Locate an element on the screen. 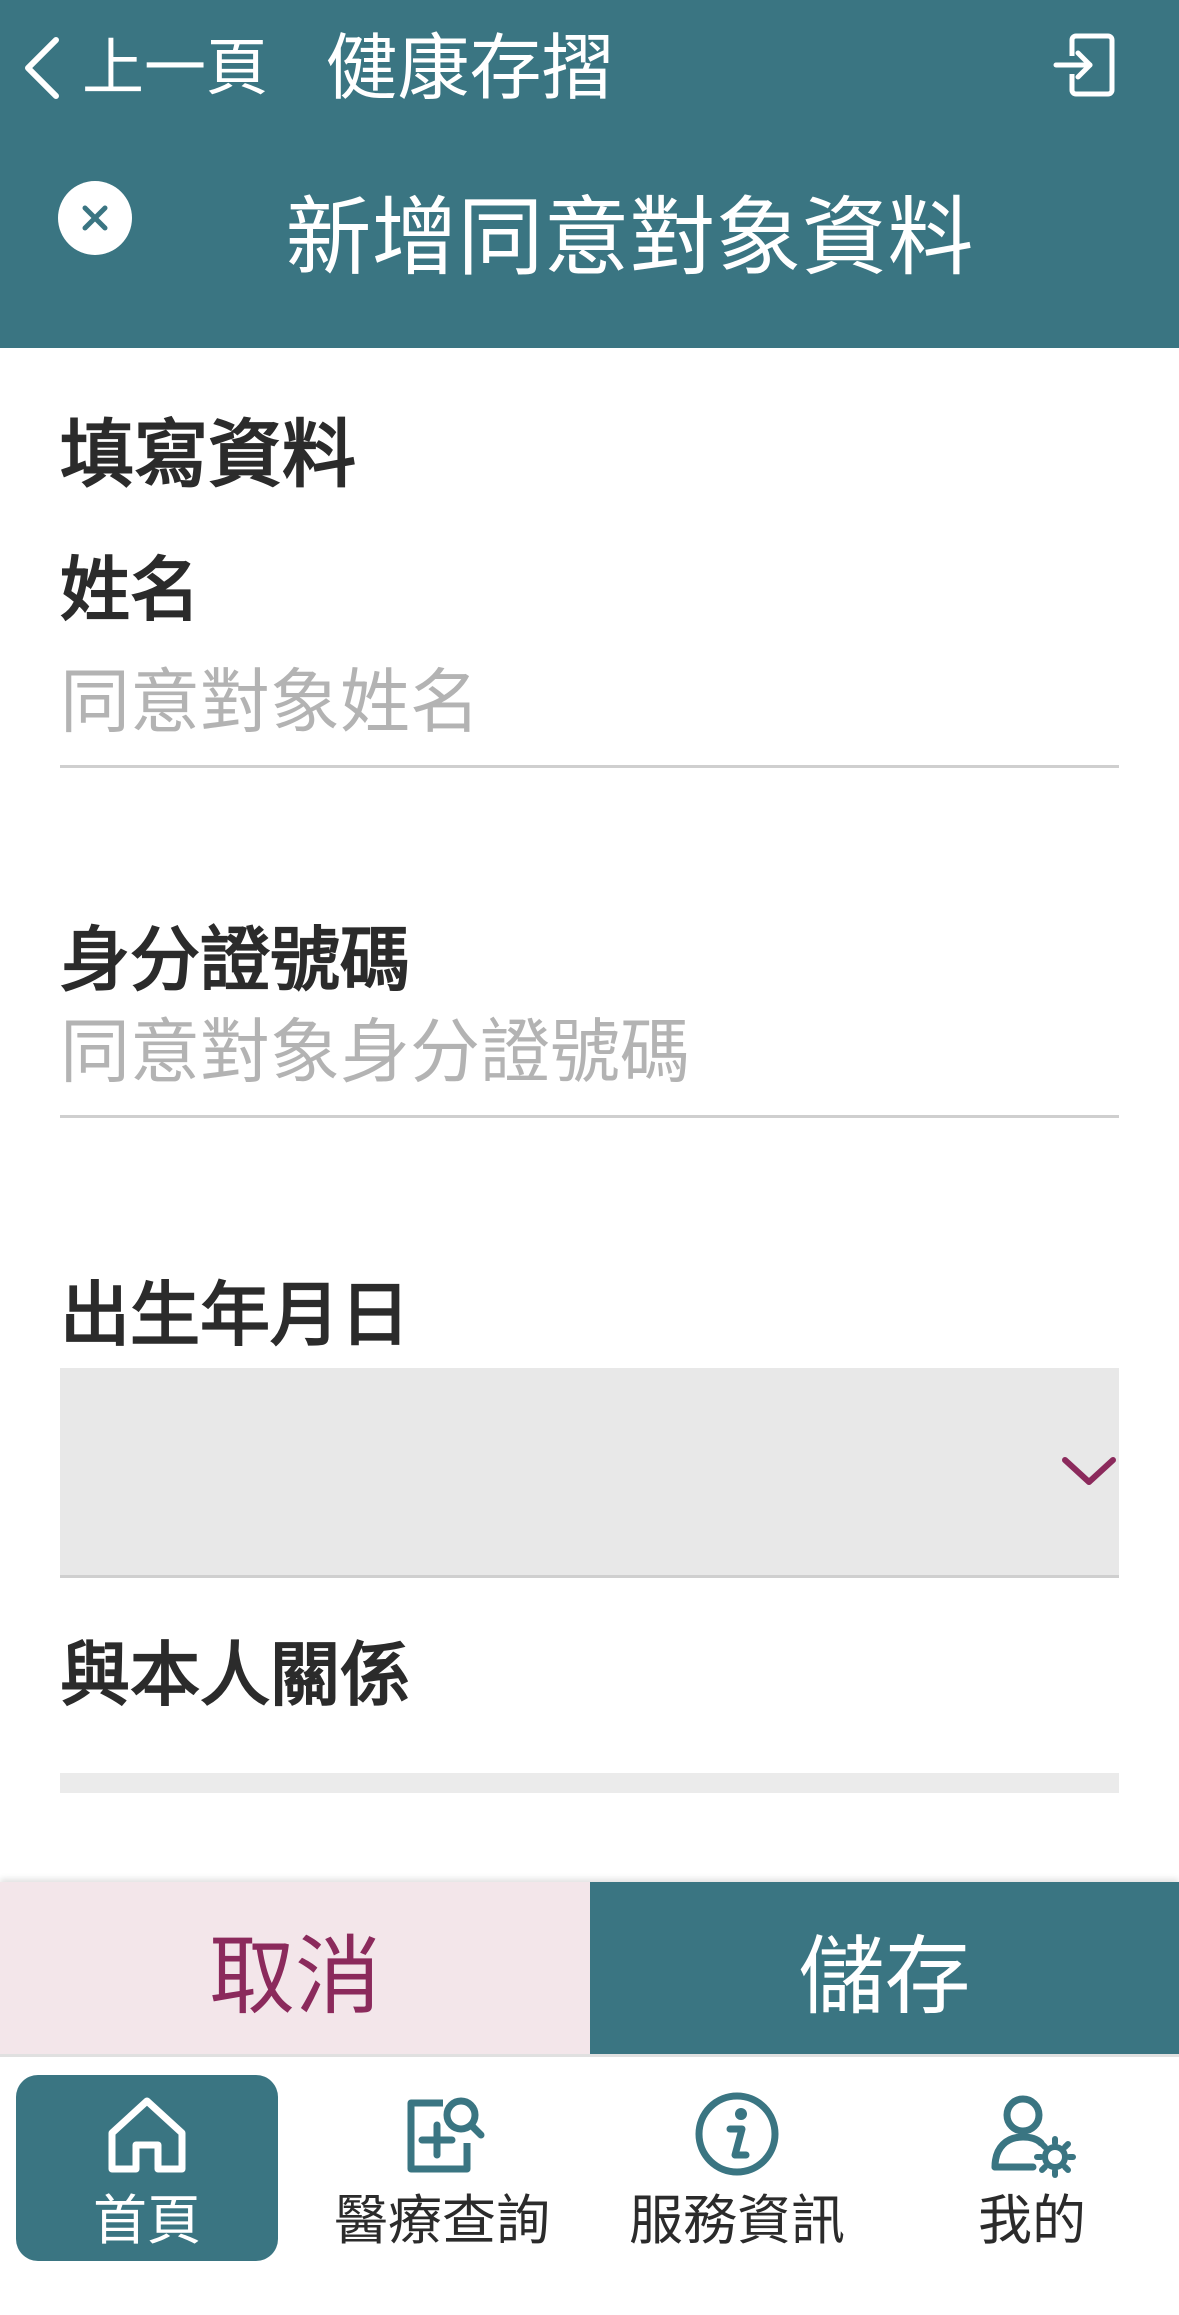  nav-home-label: 首頁 is located at coordinates (147, 2220).